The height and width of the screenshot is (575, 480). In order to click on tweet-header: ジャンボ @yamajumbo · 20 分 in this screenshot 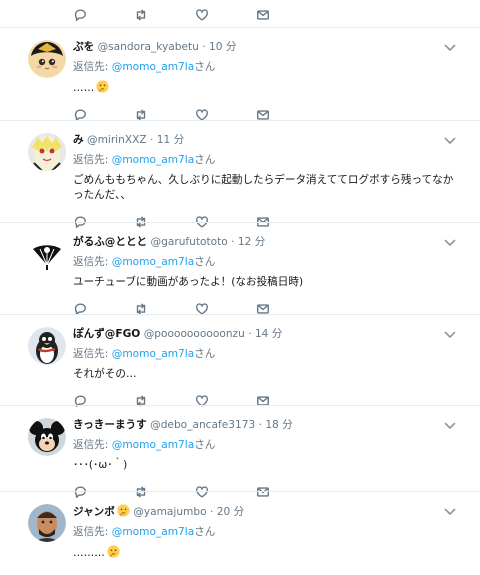, I will do `click(265, 511)`.